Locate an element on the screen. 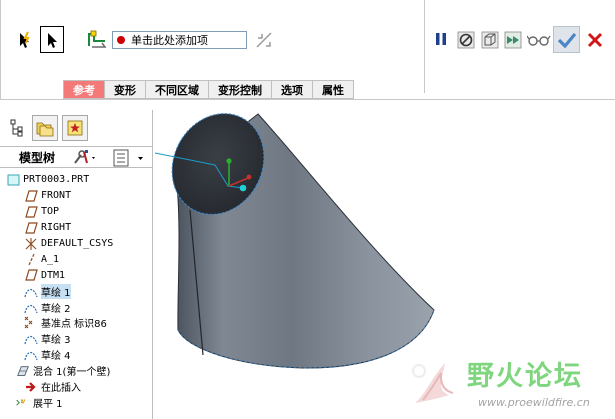 The height and width of the screenshot is (419, 615). collector-text: 单击此处添加项 is located at coordinates (169, 40).